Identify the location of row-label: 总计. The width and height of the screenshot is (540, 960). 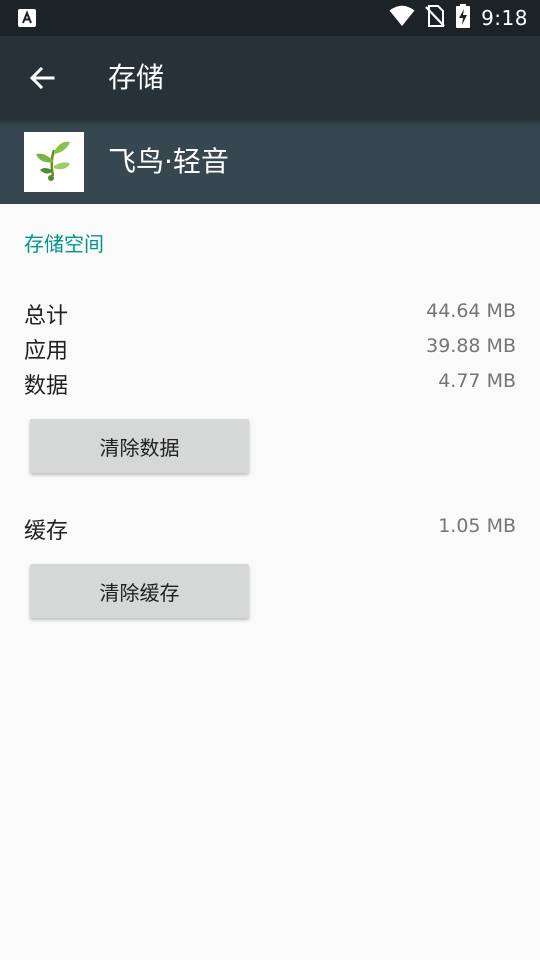
(46, 316).